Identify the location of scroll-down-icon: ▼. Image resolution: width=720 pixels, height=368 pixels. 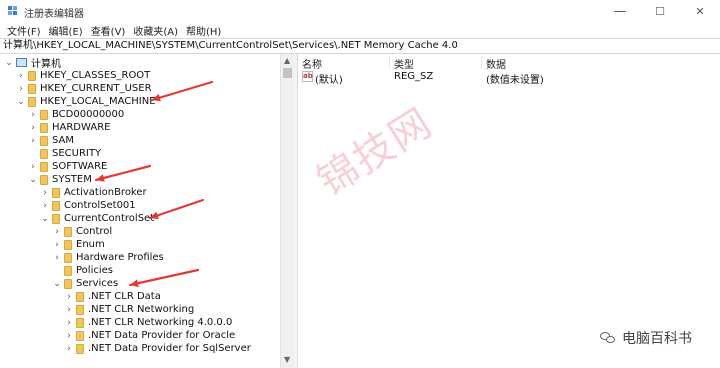
(287, 359).